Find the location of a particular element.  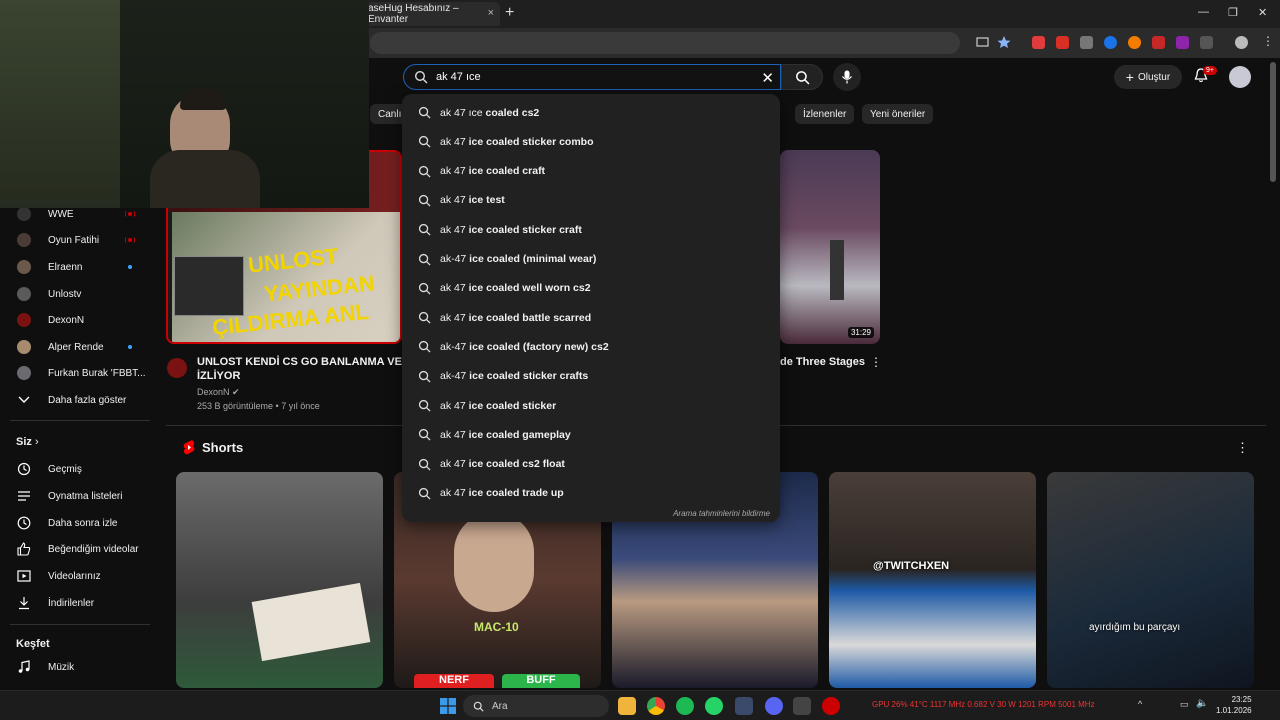

search-suggestion-item: ak 47 ice coaled craft is located at coordinates (591, 171).